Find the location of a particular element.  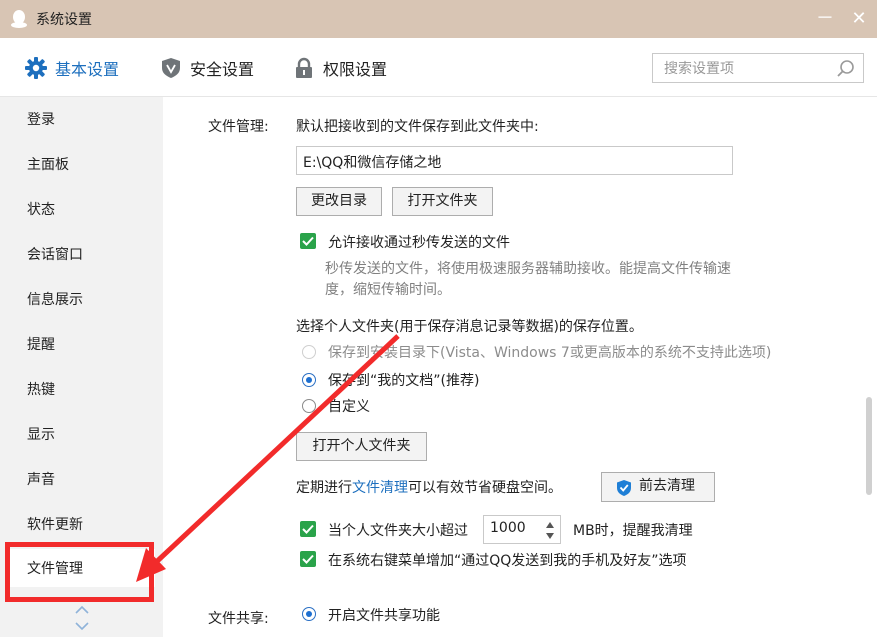

go-clean-button: 前去清理 is located at coordinates (658, 487).